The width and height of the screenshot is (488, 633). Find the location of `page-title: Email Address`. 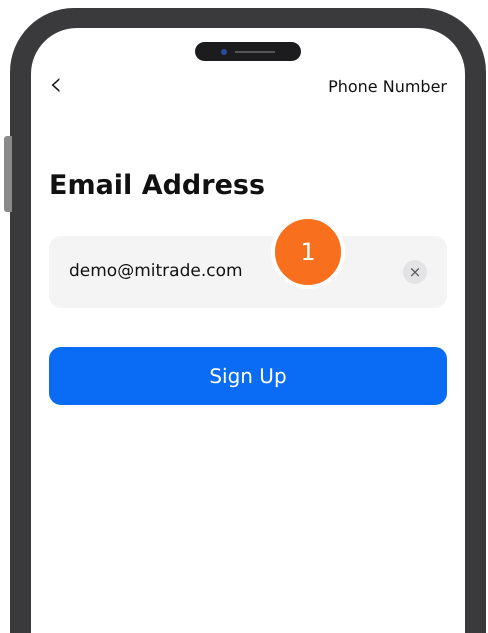

page-title: Email Address is located at coordinates (157, 185).